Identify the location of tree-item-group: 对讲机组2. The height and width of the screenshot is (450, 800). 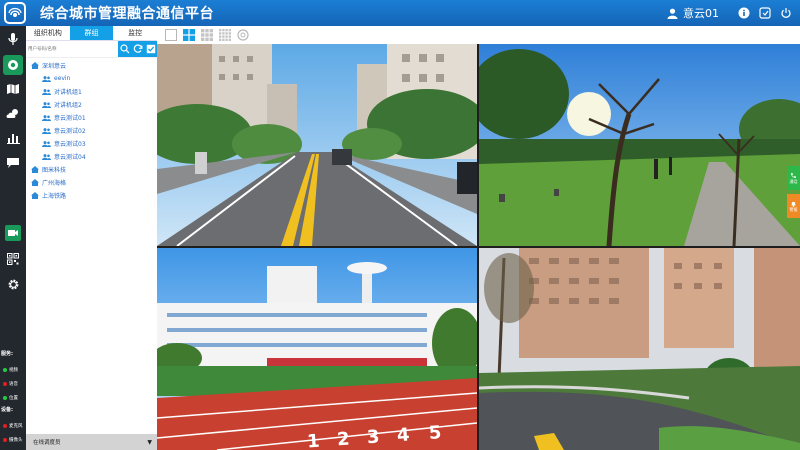
(91, 104).